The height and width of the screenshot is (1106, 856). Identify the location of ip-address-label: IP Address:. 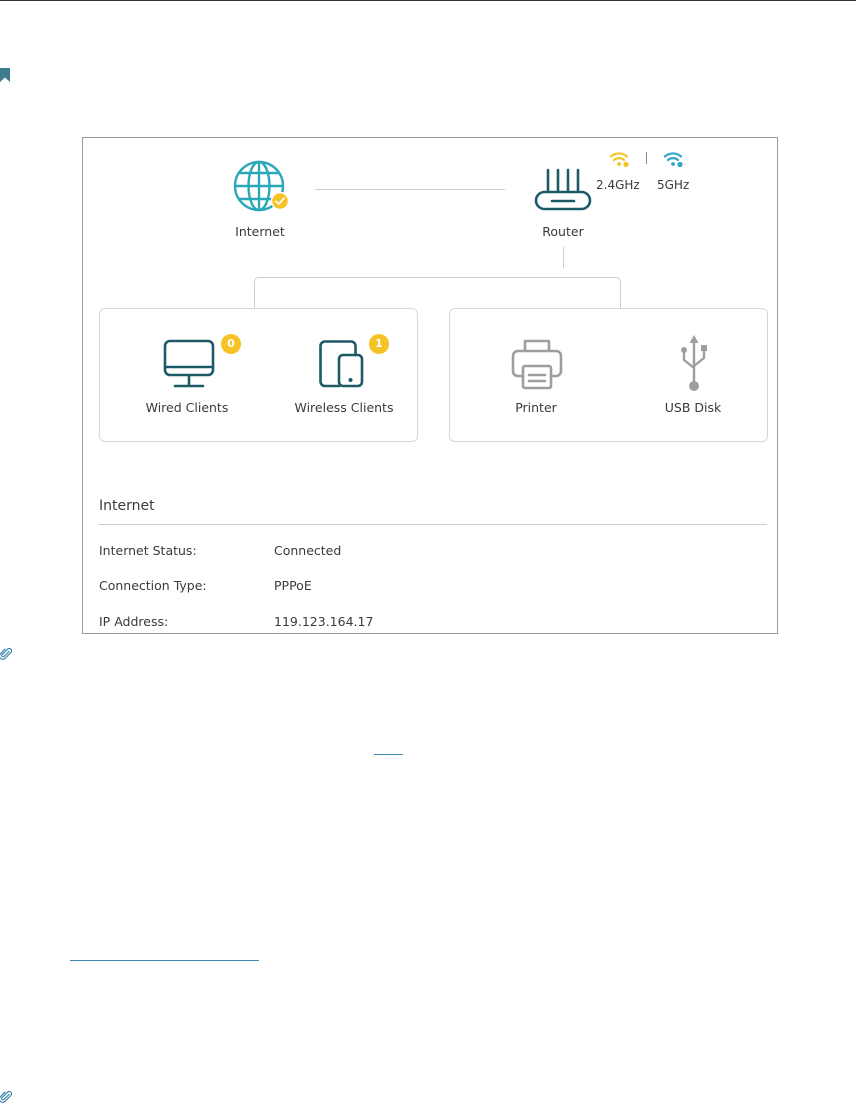
(134, 621).